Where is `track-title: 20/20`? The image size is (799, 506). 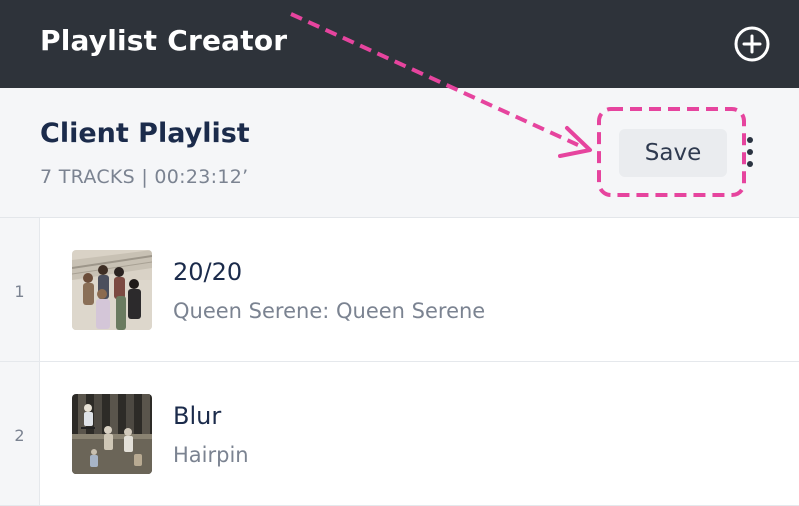
track-title: 20/20 is located at coordinates (208, 272).